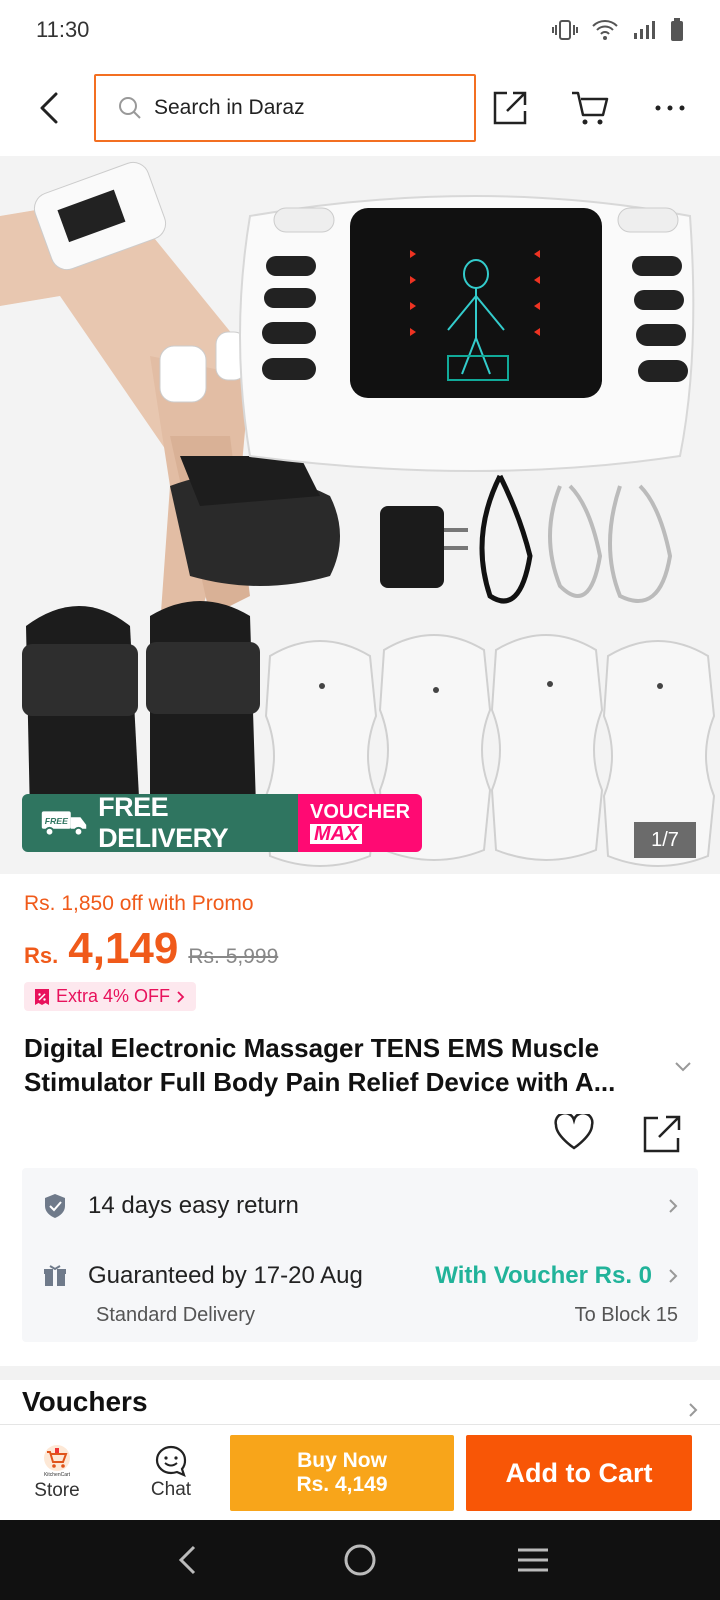  I want to click on shield-icon, so click(55, 1206).